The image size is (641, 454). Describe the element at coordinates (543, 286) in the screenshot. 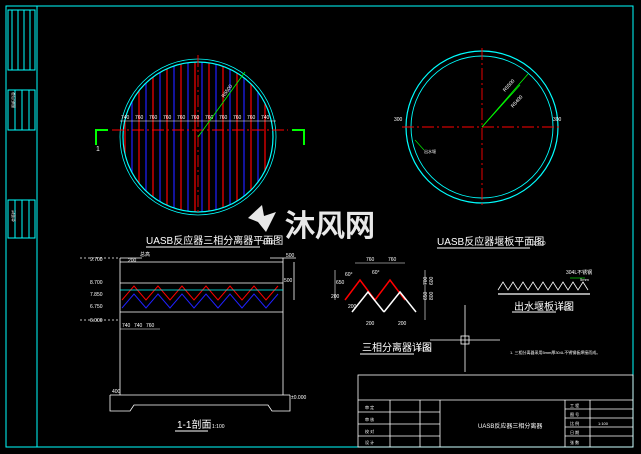

I see `weir-detail` at that location.